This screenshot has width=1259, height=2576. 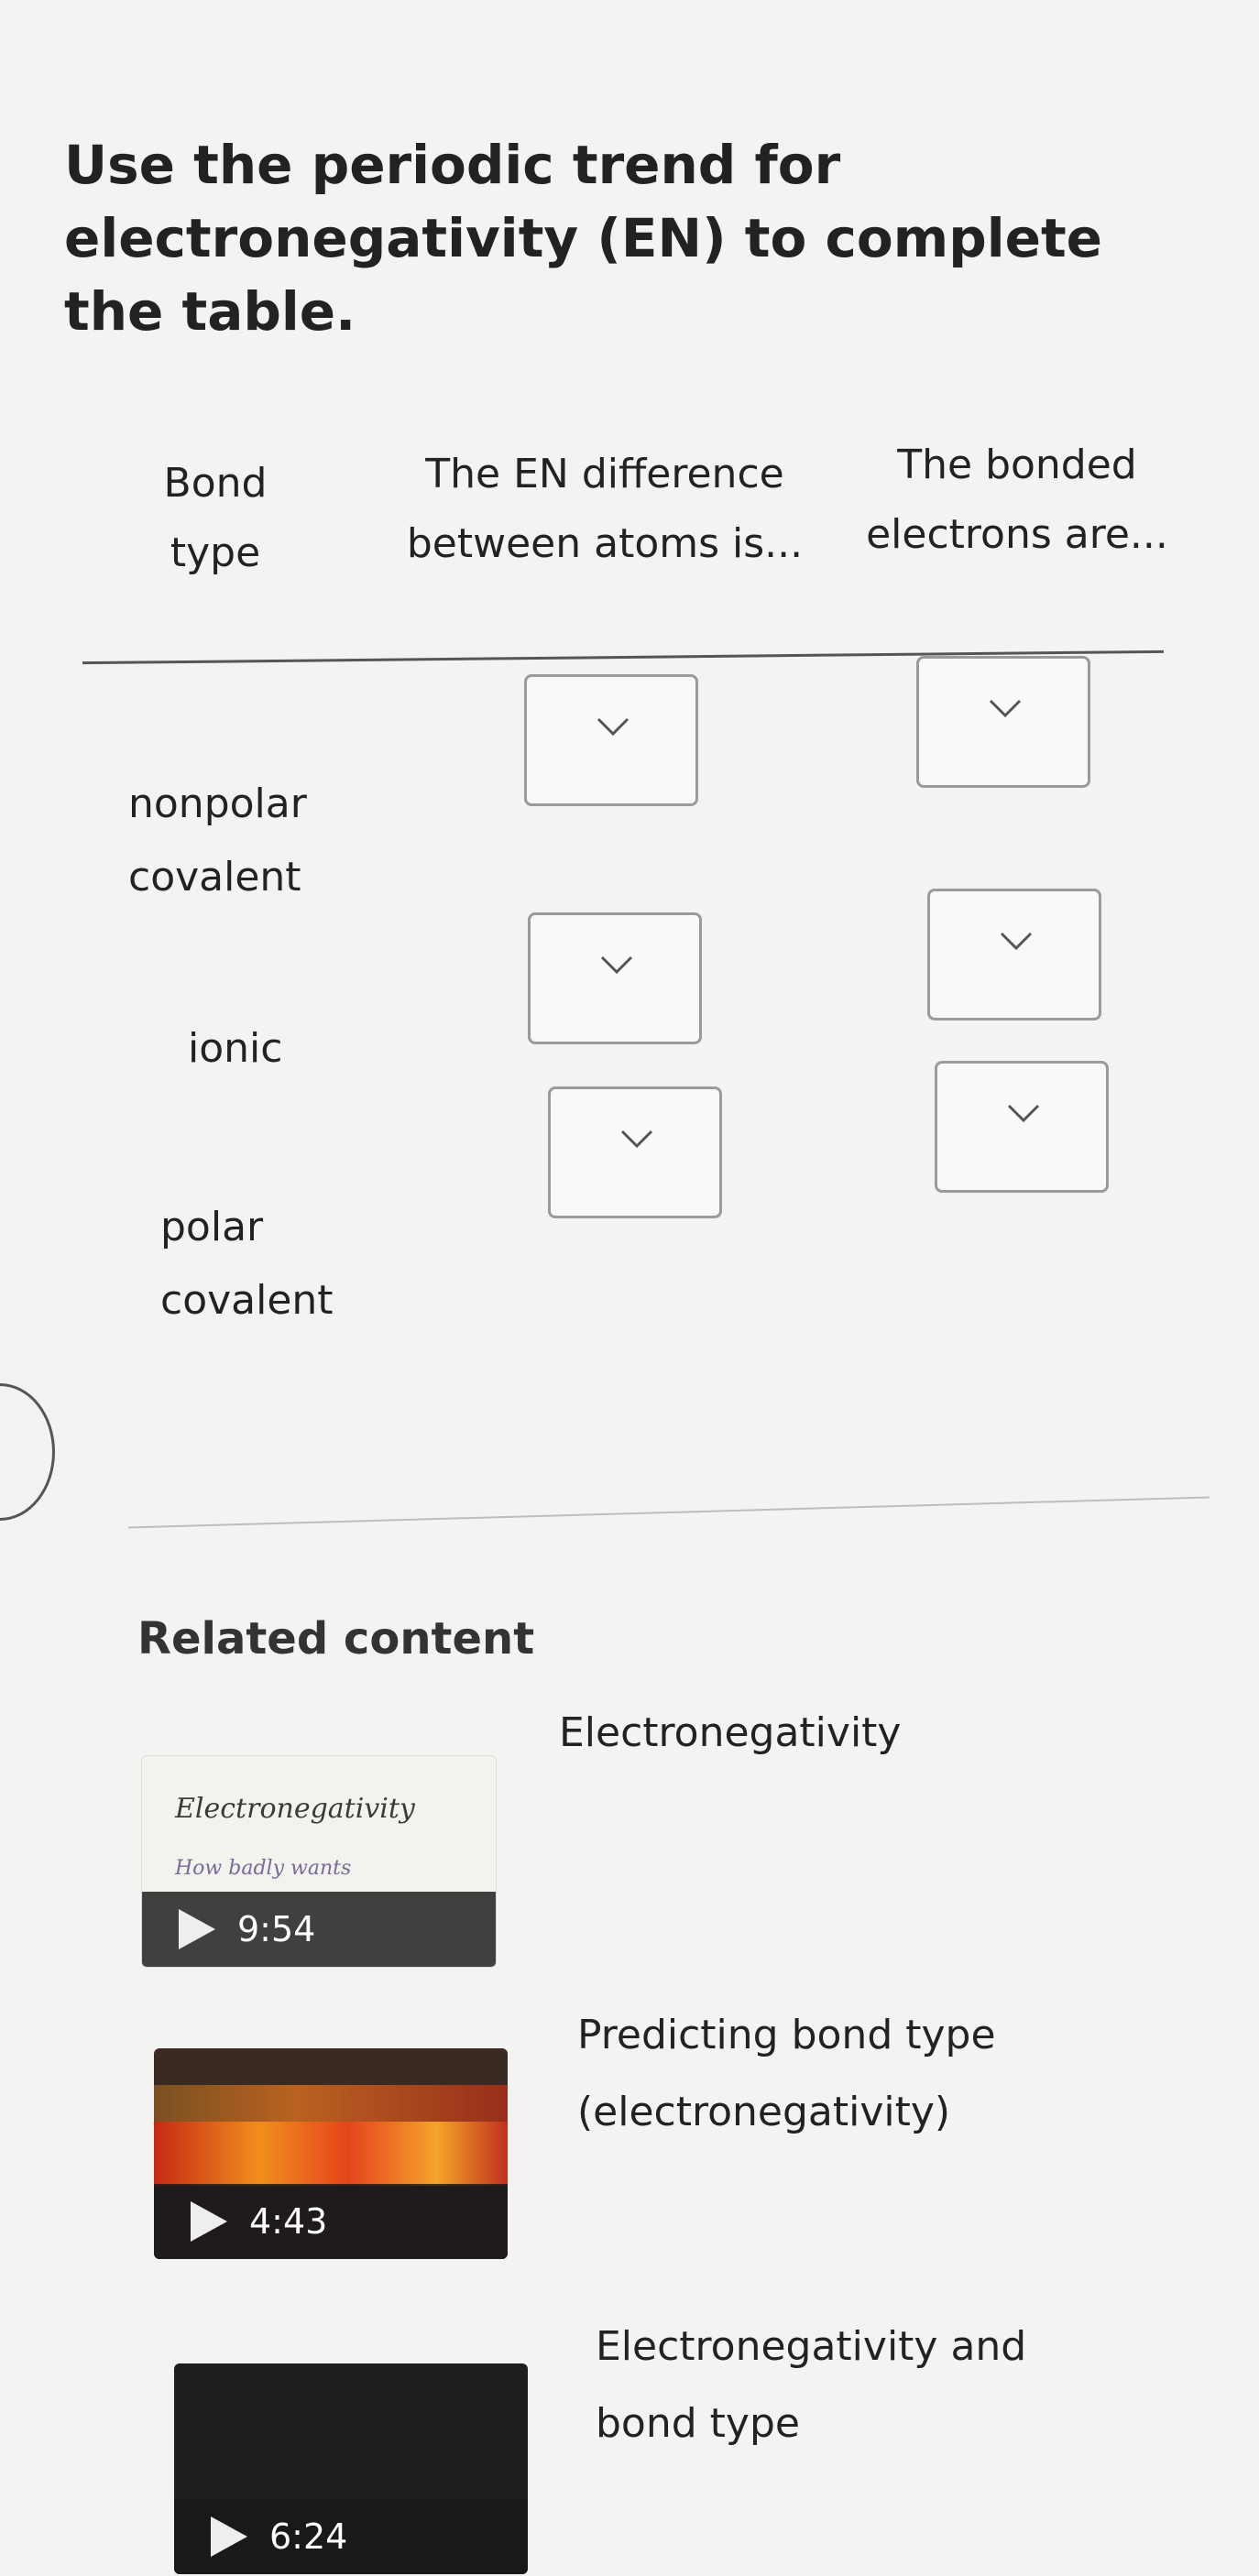 I want to click on dropdown-polar-electrons, so click(x=1022, y=1127).